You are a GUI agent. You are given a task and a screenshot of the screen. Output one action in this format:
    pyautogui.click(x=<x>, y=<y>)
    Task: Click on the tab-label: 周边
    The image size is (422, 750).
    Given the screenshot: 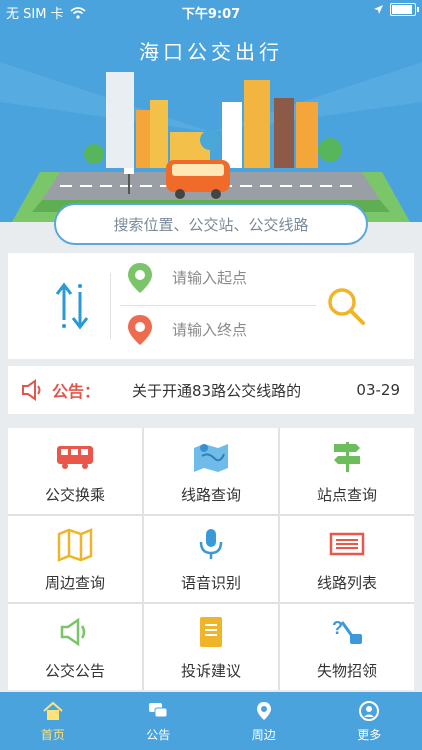 What is the action you would take?
    pyautogui.click(x=263, y=734)
    